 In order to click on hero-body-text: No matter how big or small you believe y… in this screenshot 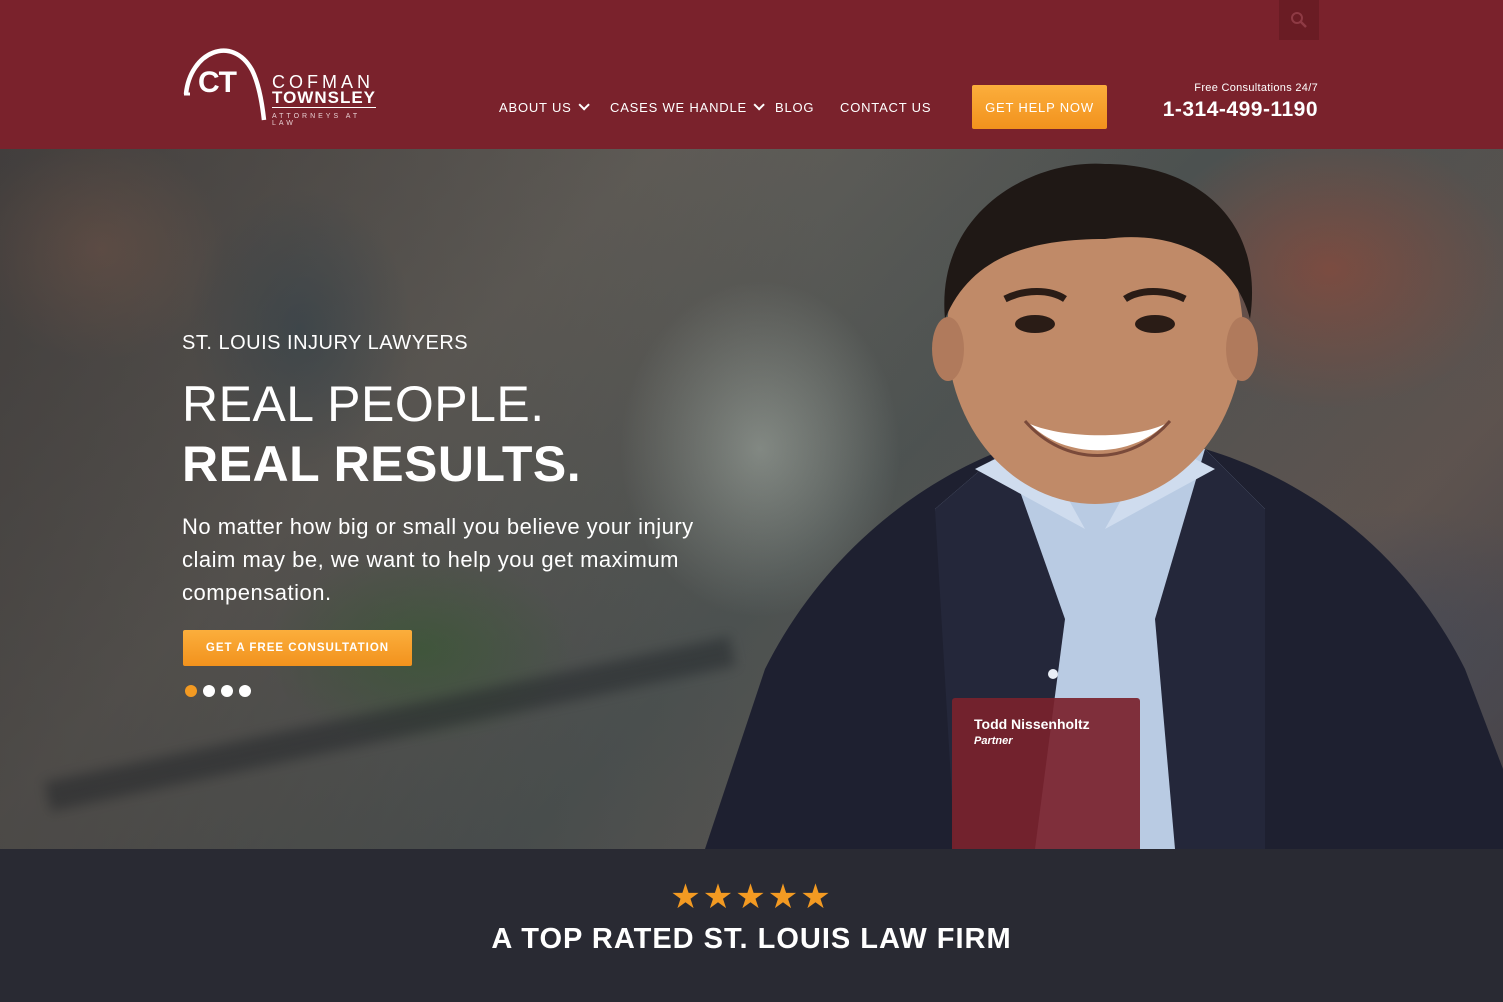, I will do `click(438, 559)`.